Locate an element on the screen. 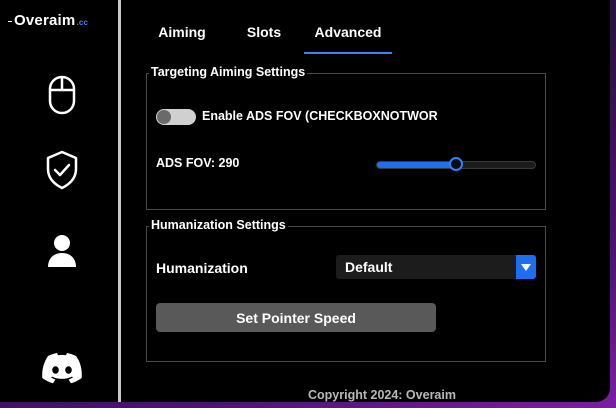 The image size is (616, 408). ads-fov-label: ADS FOV: 290 is located at coordinates (198, 163).